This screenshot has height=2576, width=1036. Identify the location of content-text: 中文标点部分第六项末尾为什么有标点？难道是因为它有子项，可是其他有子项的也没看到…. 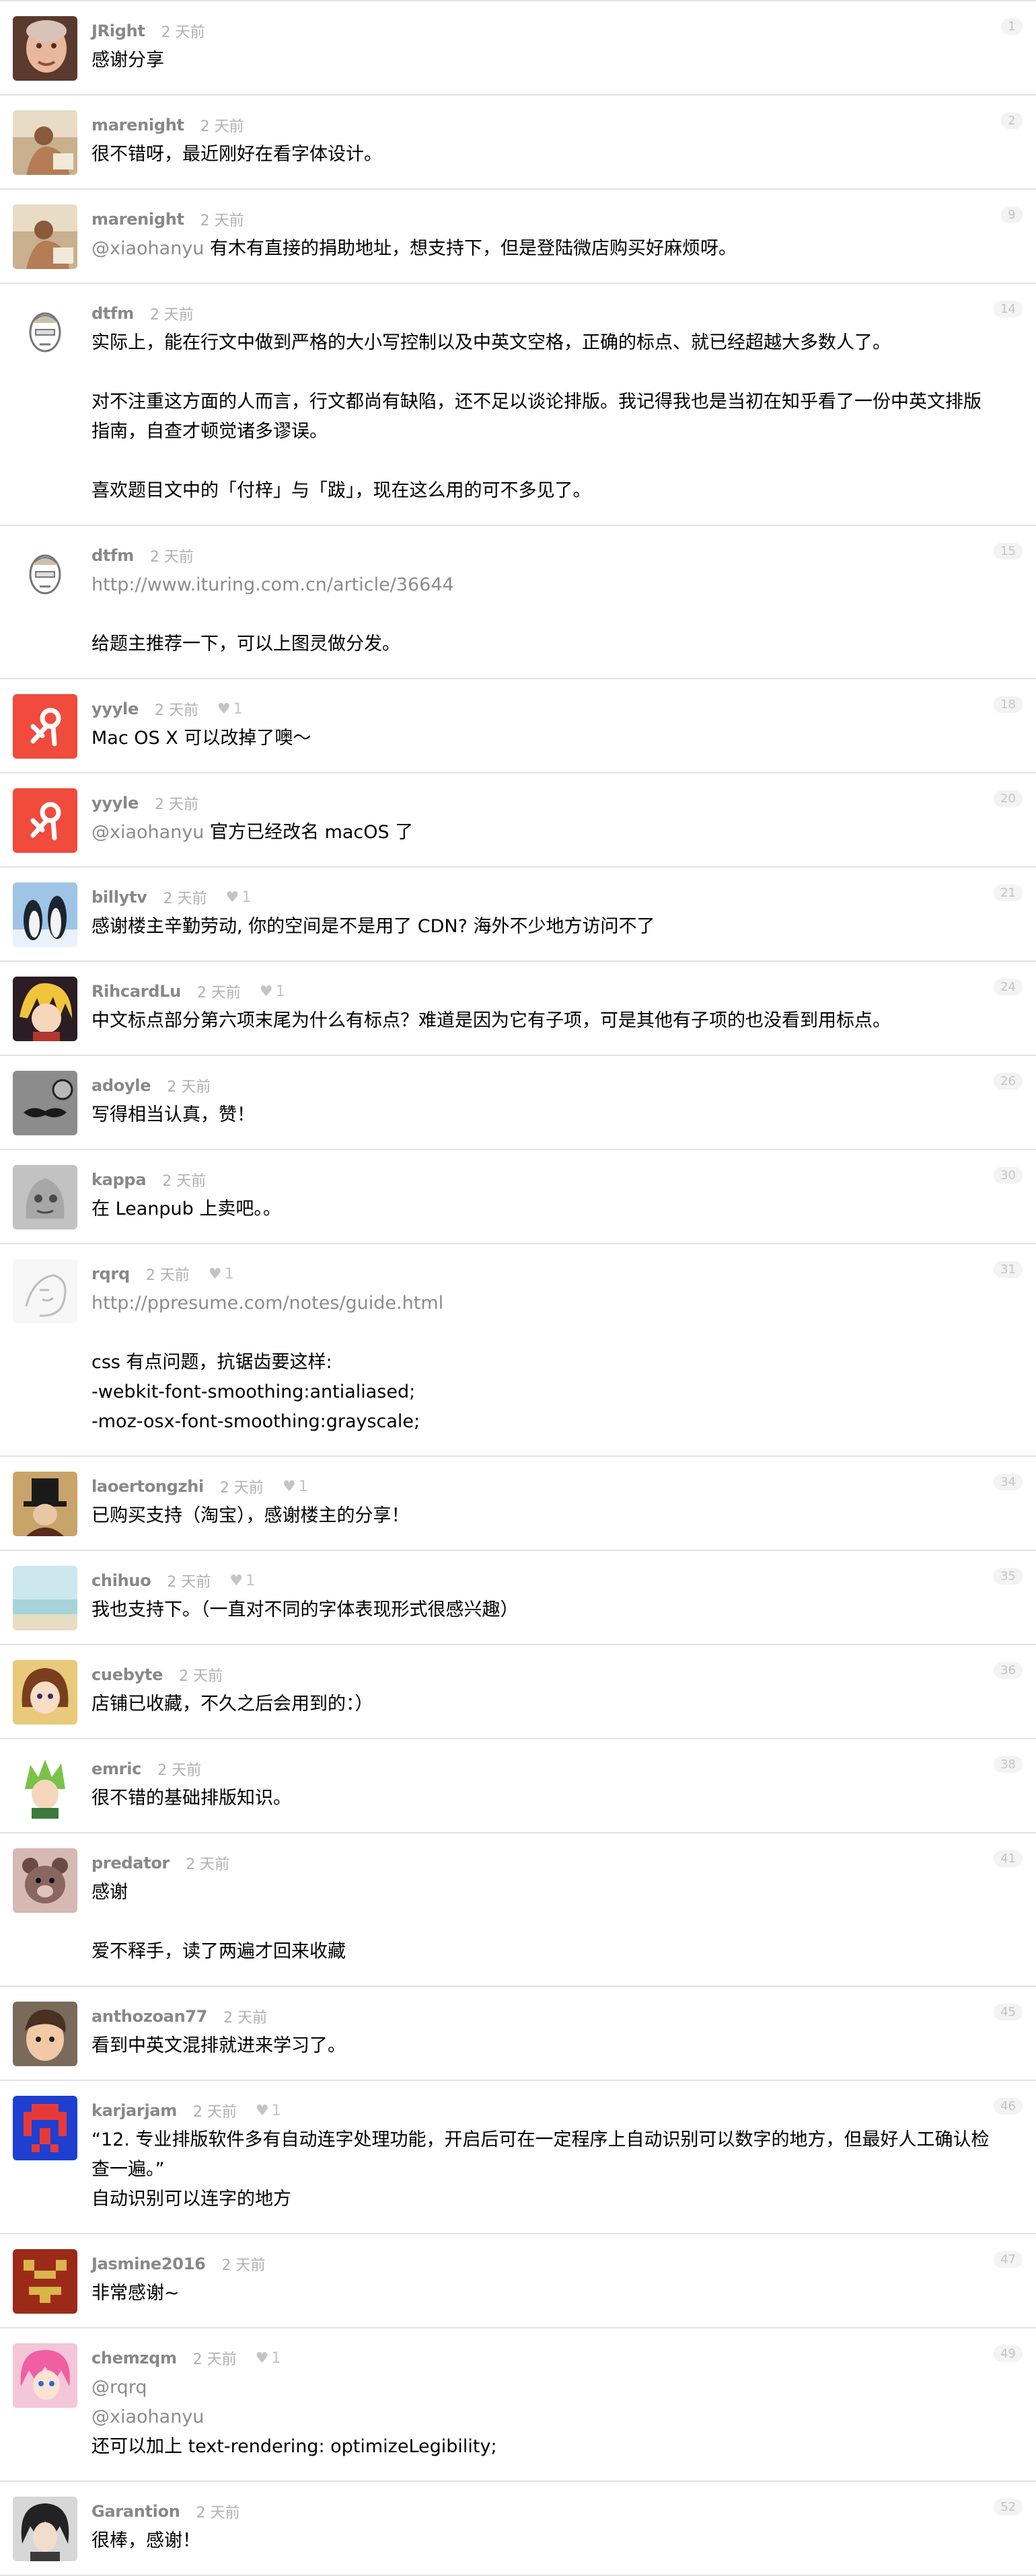
(491, 1020).